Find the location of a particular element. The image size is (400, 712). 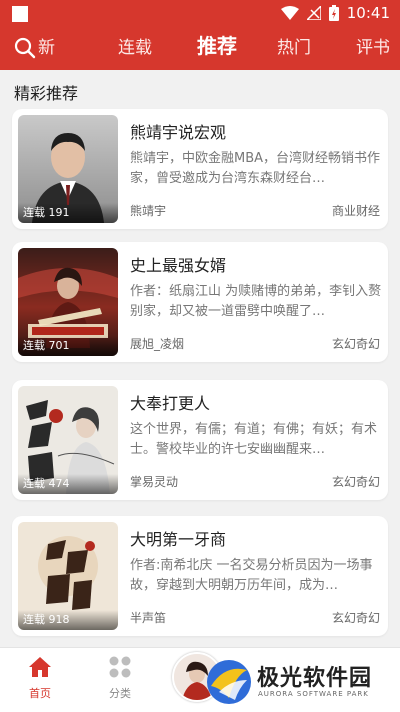

book-genre: 商业财经 is located at coordinates (355, 211).